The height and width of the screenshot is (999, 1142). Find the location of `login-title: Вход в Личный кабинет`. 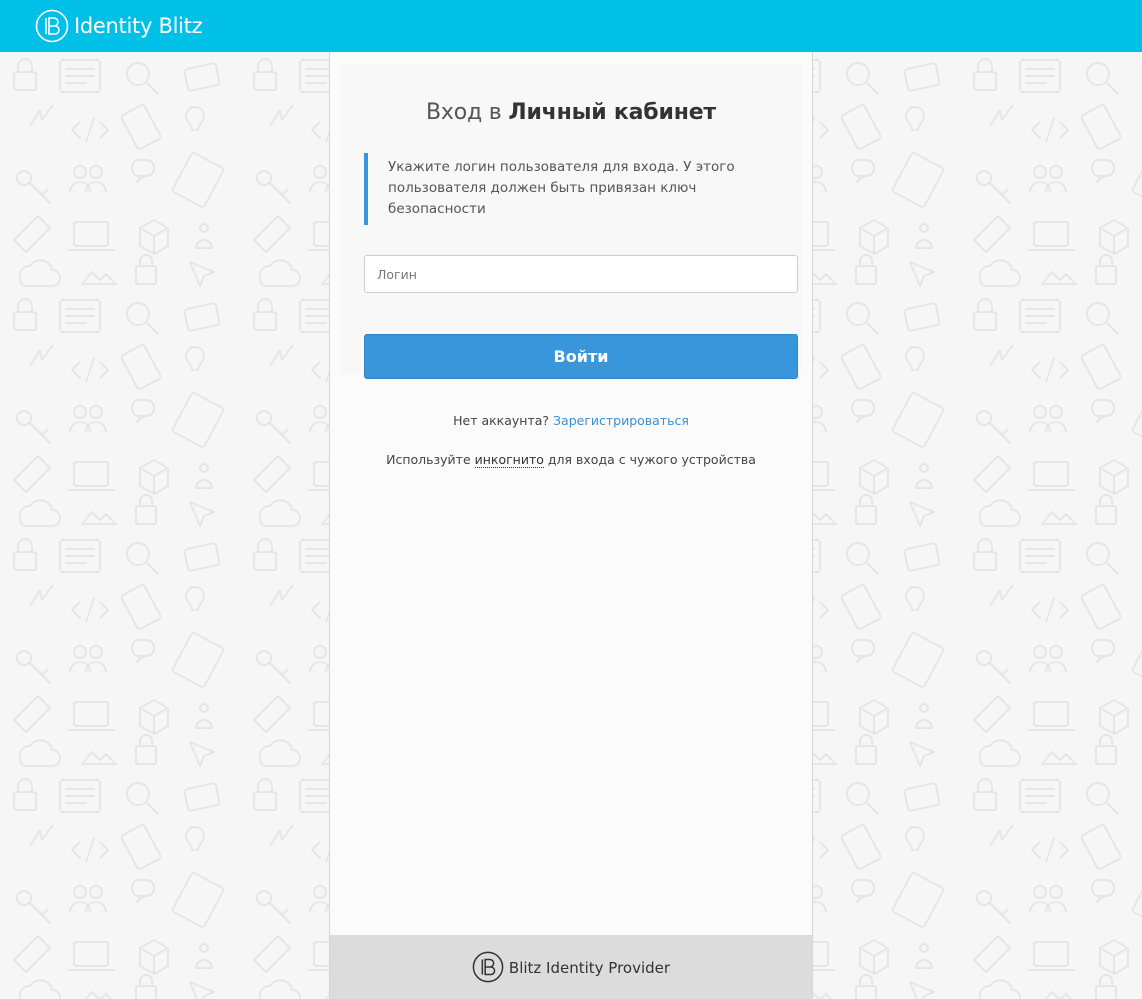

login-title: Вход в Личный кабинет is located at coordinates (571, 112).